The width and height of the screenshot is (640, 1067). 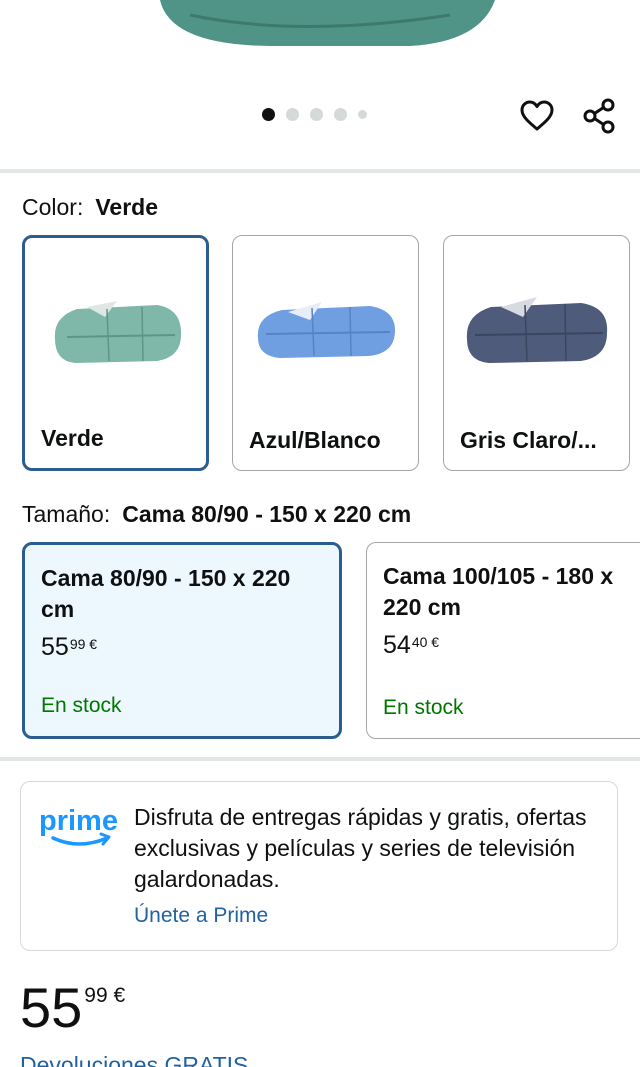 I want to click on size-option-price: 55 99 €, so click(x=182, y=647).